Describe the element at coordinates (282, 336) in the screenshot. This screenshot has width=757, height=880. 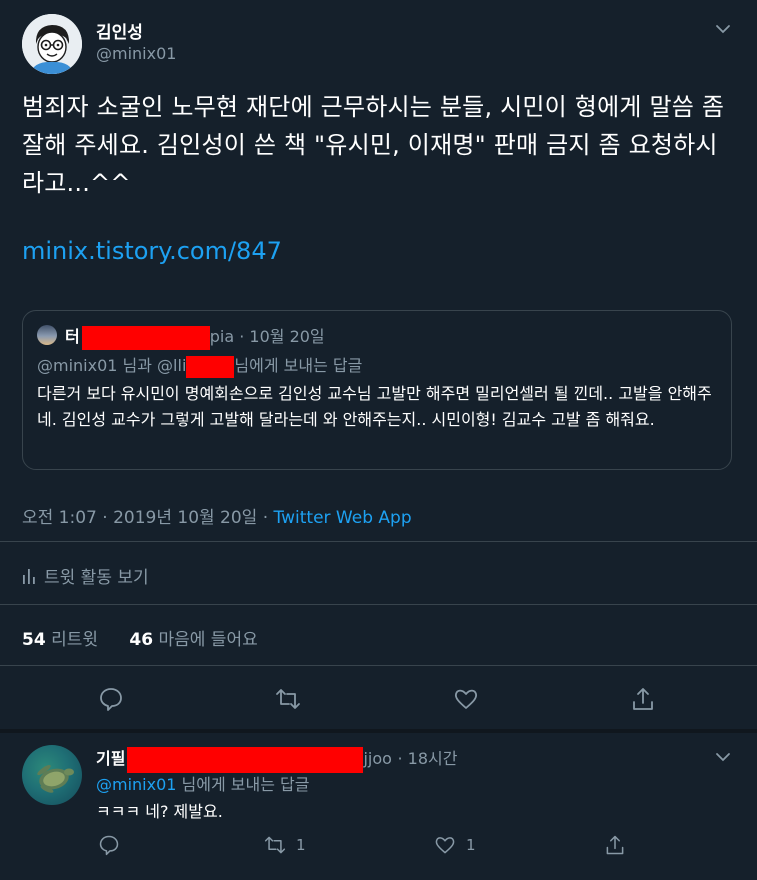
I see `quoted-date: · 10월 20일` at that location.